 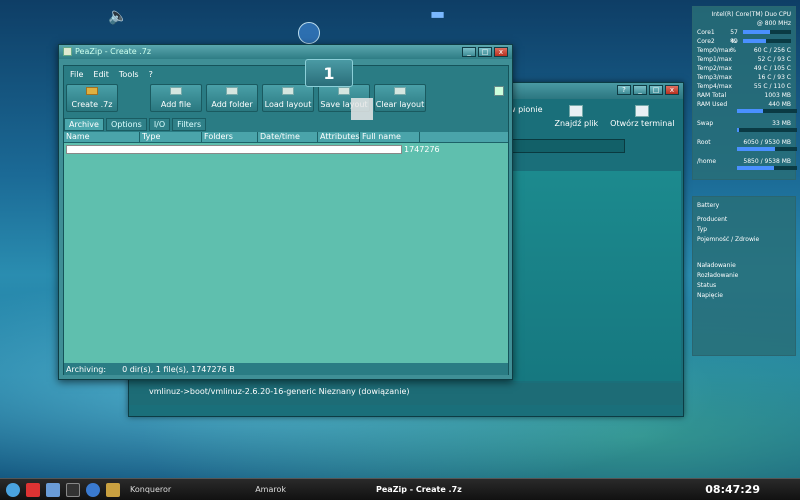 What do you see at coordinates (772, 86) in the screenshot?
I see `temp4-value: 55 C / 110 C` at bounding box center [772, 86].